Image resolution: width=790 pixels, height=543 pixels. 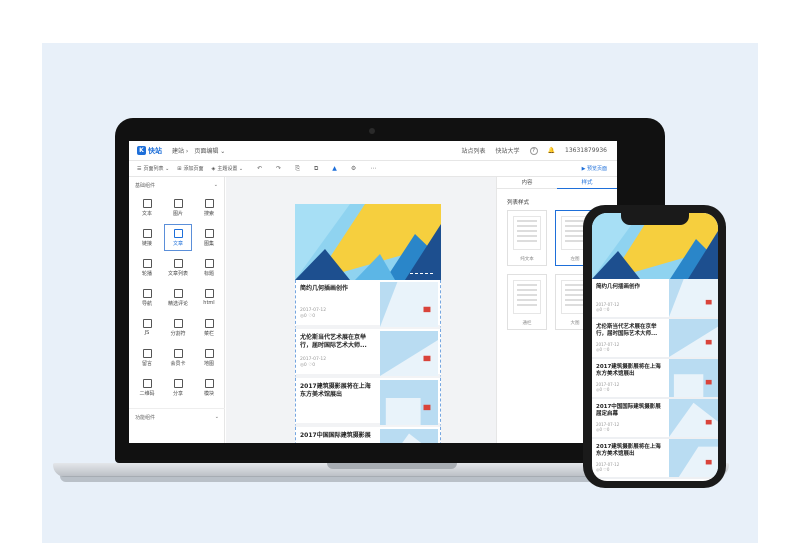 I want to click on component-item: 模块, so click(x=209, y=387).